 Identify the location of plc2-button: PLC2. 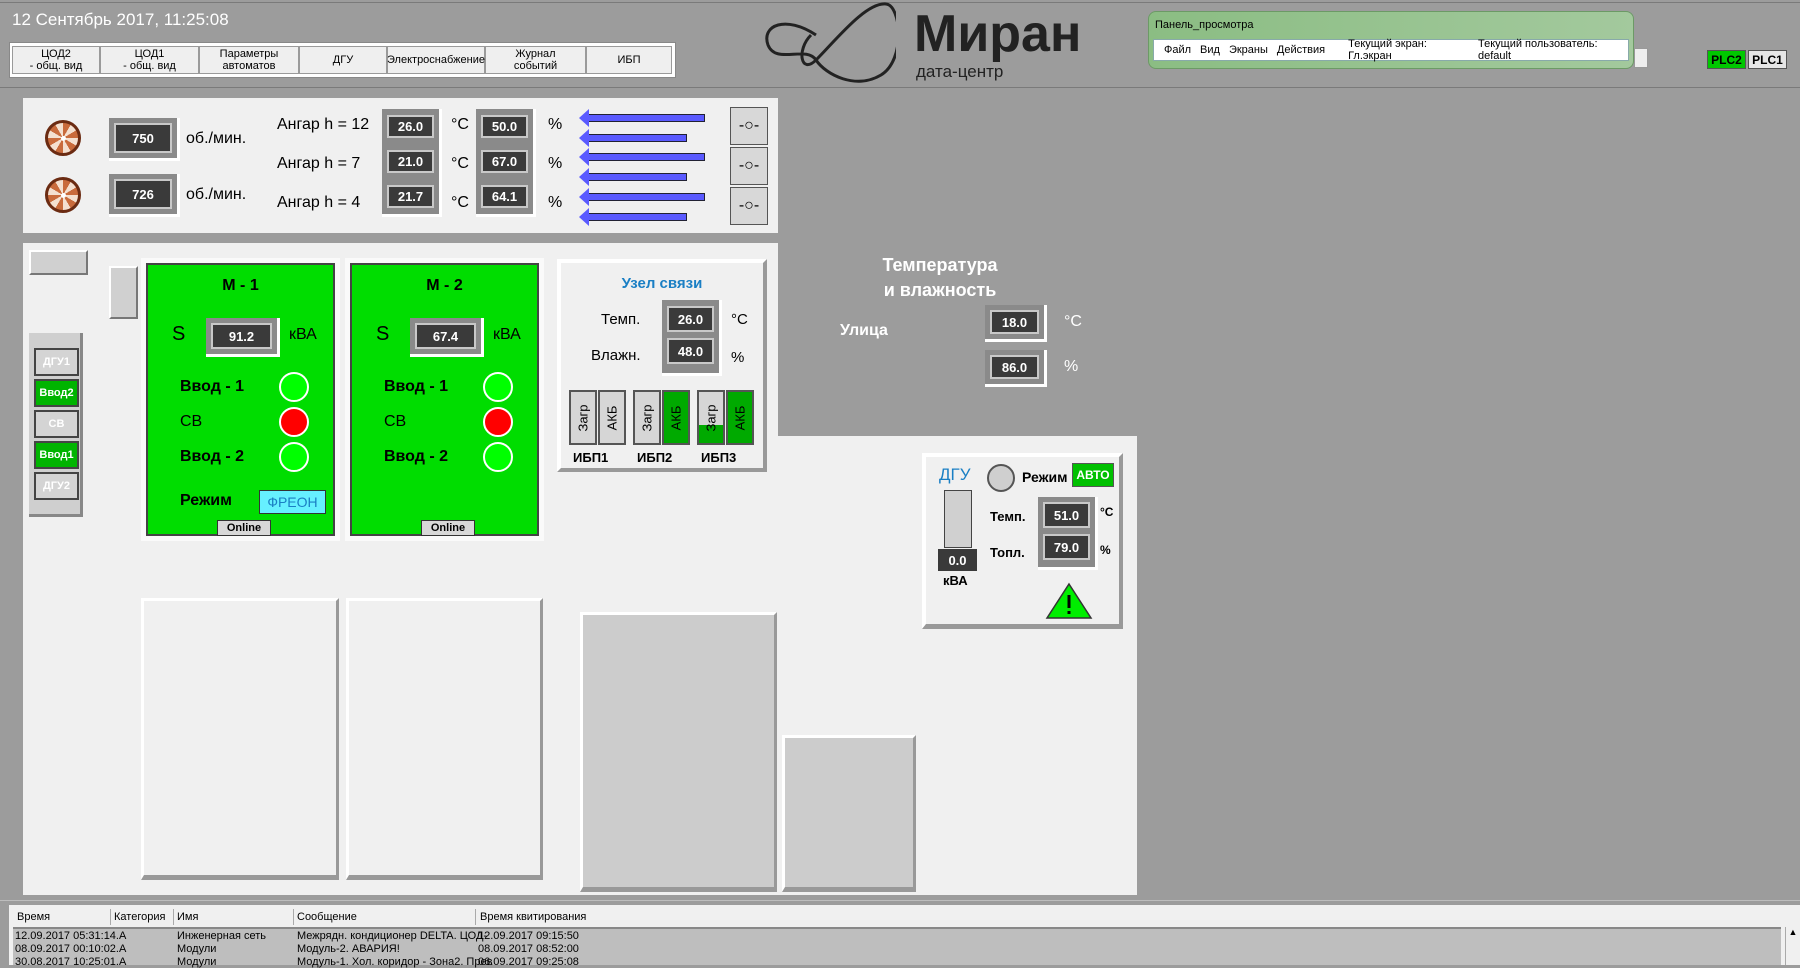
(1726, 59).